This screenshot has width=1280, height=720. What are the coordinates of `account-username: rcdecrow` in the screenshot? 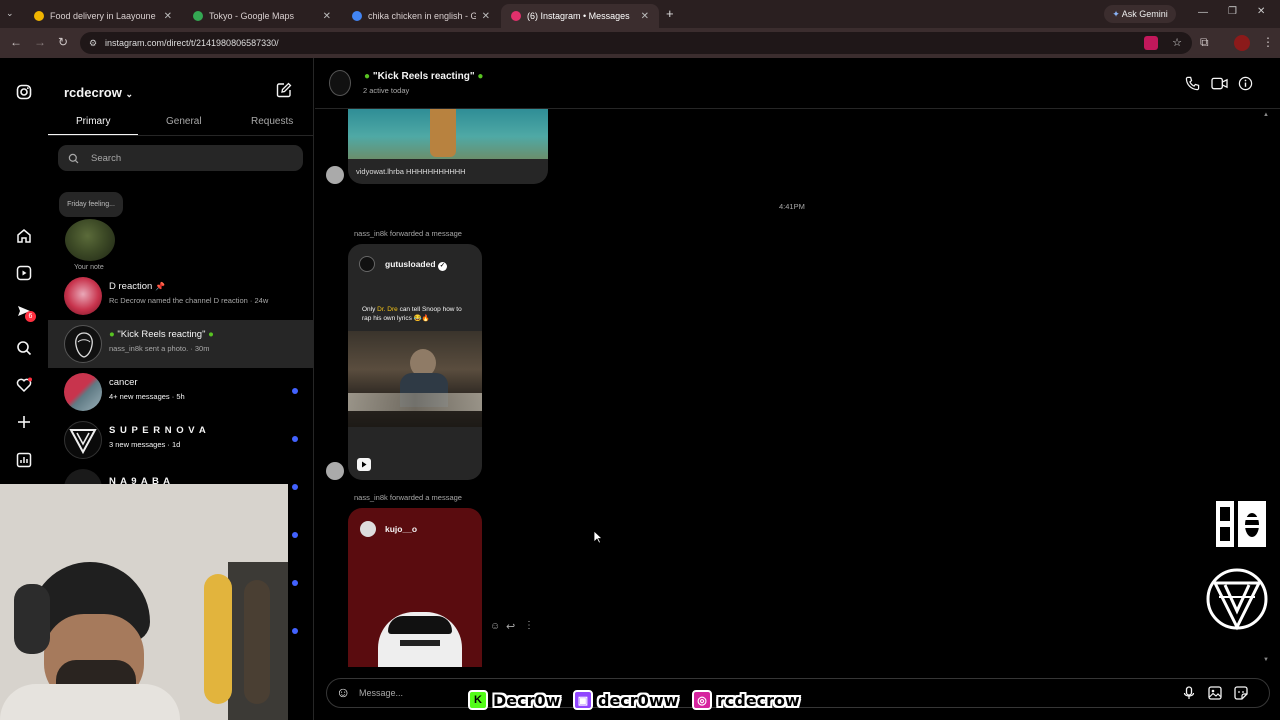 It's located at (93, 92).